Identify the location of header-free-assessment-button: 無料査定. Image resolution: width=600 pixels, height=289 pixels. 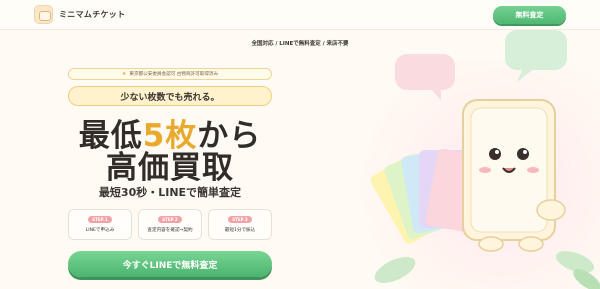
(529, 15).